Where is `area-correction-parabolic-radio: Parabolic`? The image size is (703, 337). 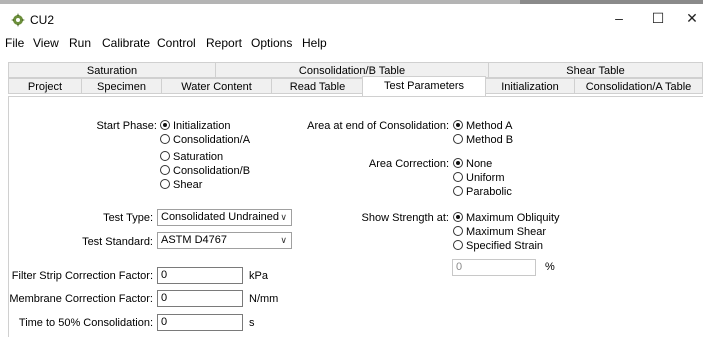
area-correction-parabolic-radio: Parabolic is located at coordinates (482, 192).